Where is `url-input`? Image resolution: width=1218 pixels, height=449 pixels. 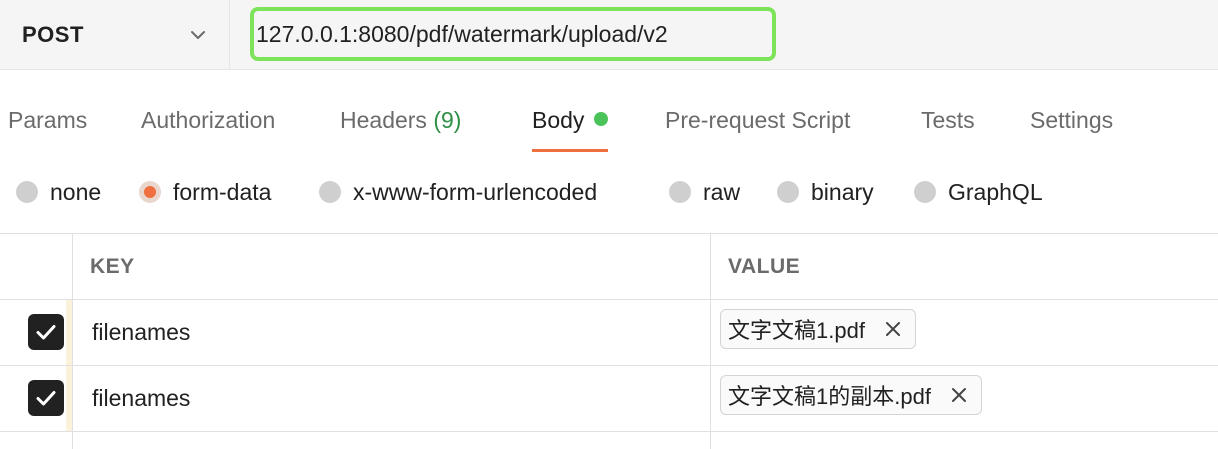
url-input is located at coordinates (513, 34).